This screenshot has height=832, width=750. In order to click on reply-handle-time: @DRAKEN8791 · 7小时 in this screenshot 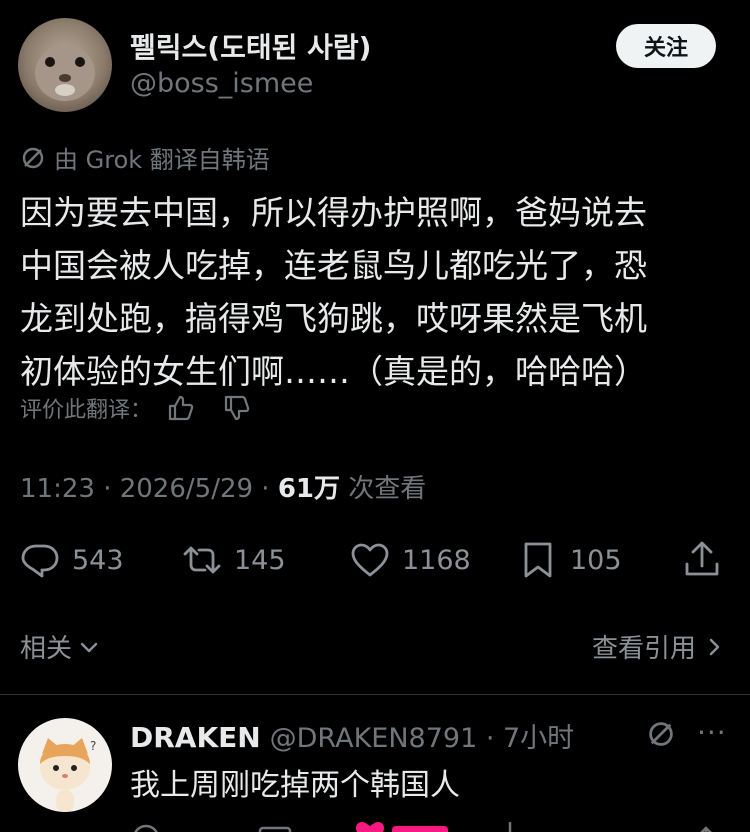, I will do `click(422, 738)`.